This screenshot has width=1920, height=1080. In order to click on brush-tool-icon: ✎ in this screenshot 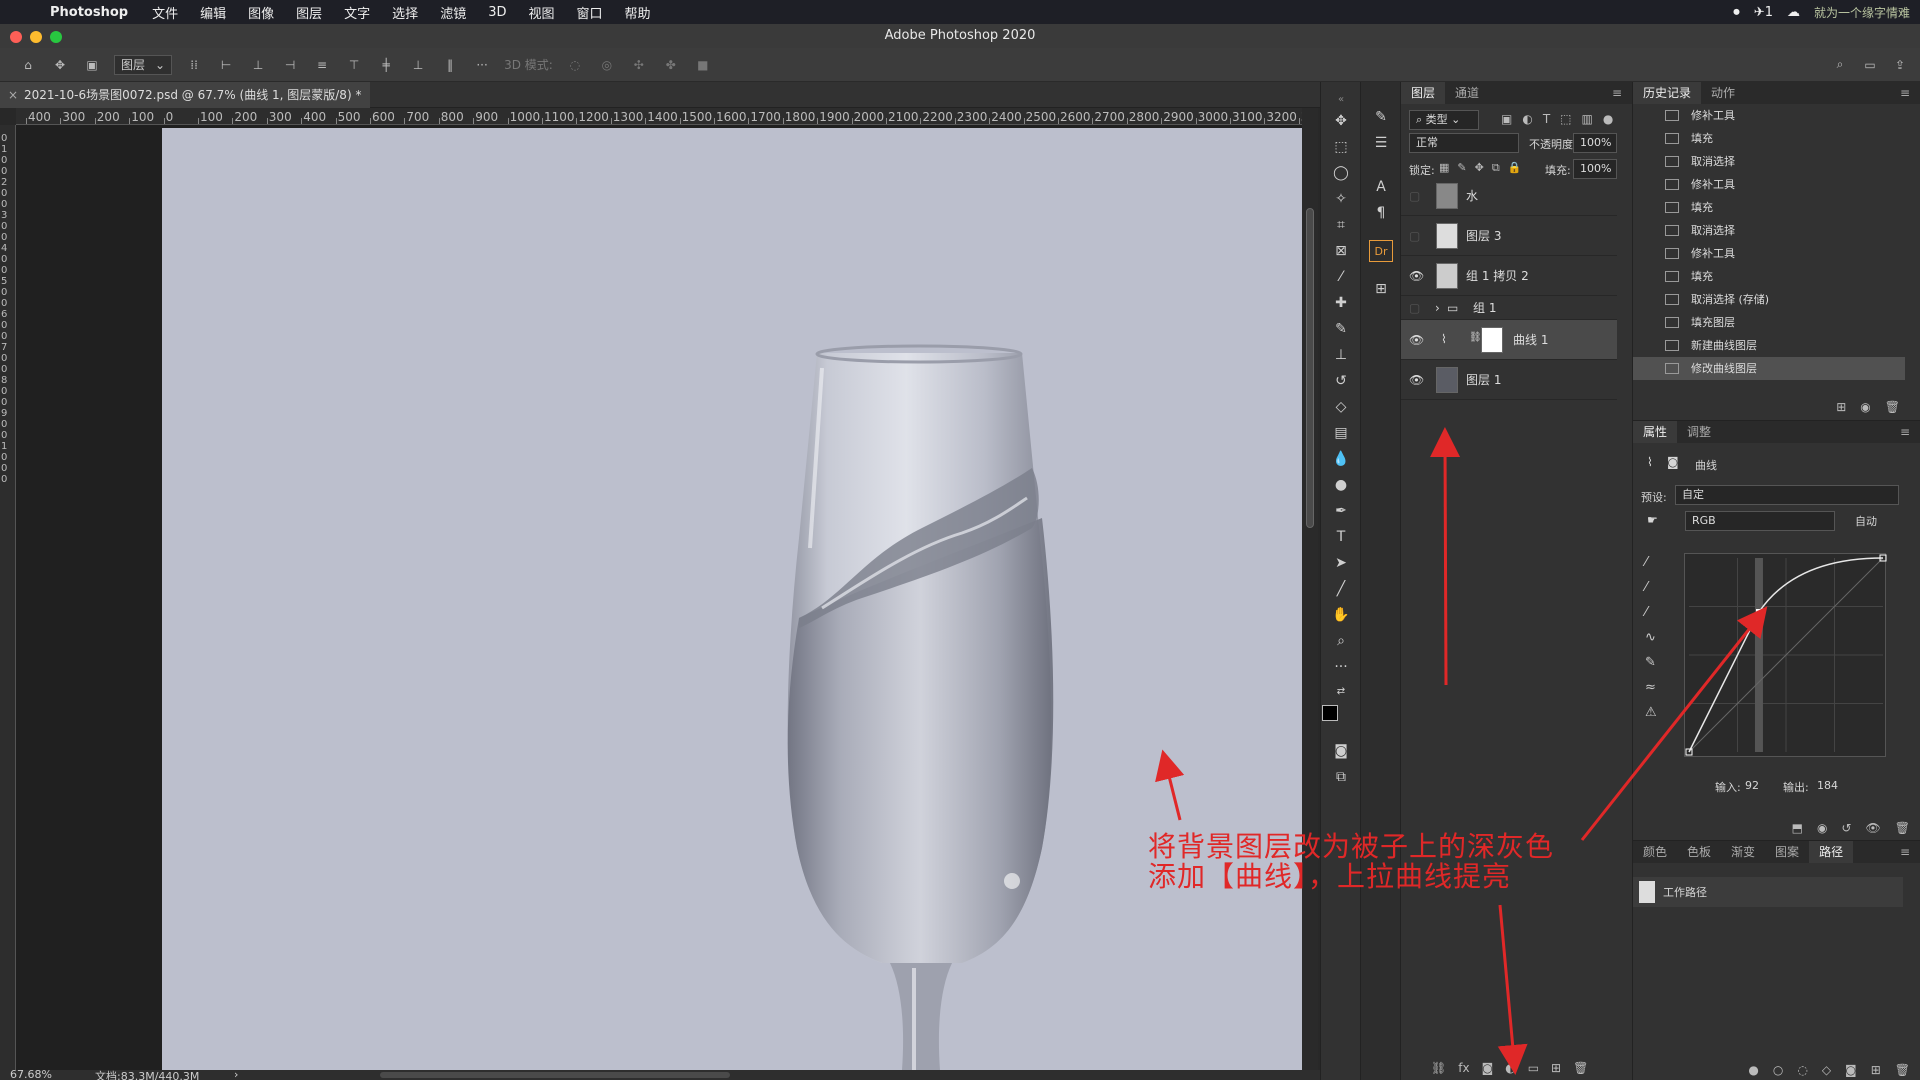, I will do `click(1341, 329)`.